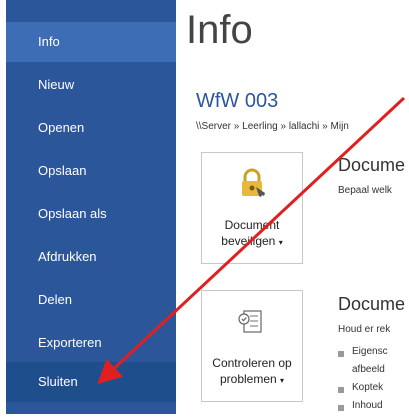 Image resolution: width=409 pixels, height=418 pixels. What do you see at coordinates (252, 233) in the screenshot?
I see `protect-document-label: Document beveiligen ▾` at bounding box center [252, 233].